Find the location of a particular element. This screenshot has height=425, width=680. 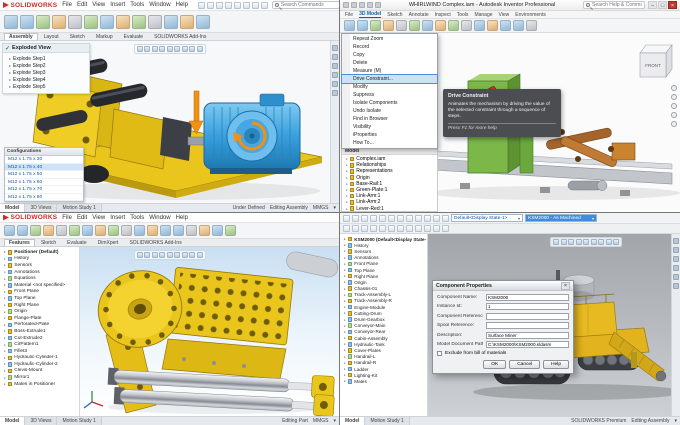

configuration-row: M12 x 1.75 x 60 is located at coordinates (44, 182).